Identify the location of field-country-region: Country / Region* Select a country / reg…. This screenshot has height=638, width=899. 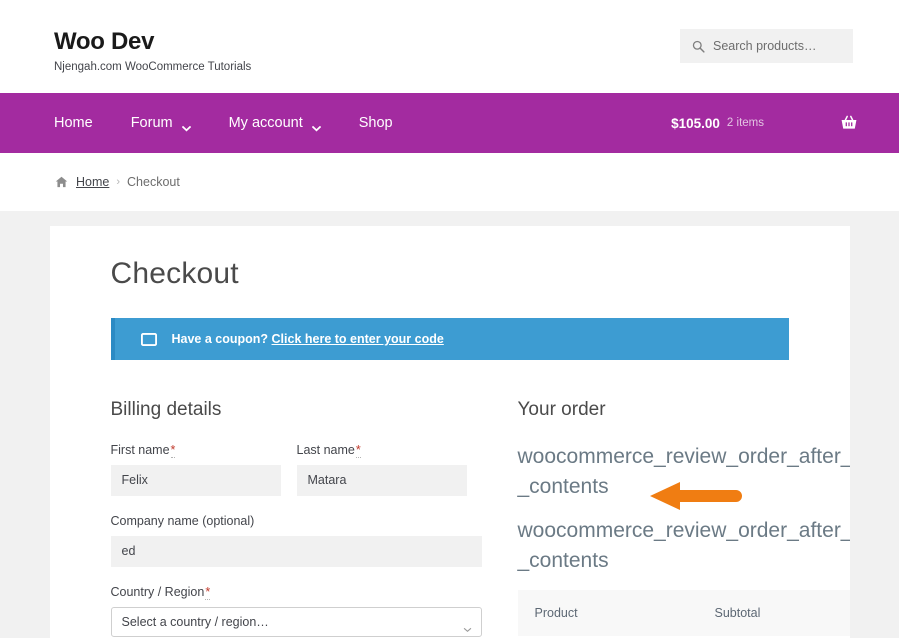
(296, 610).